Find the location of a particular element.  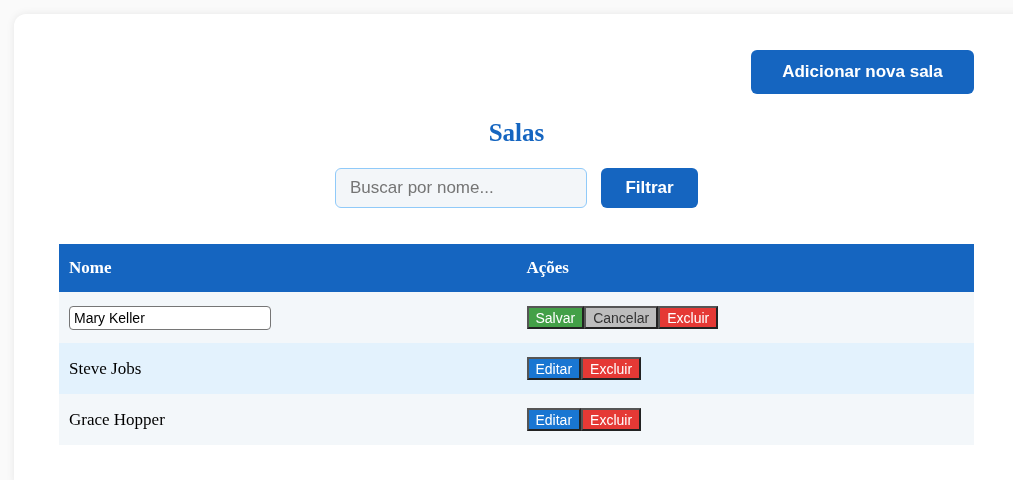

room-name: Steve Jobs is located at coordinates (105, 368).